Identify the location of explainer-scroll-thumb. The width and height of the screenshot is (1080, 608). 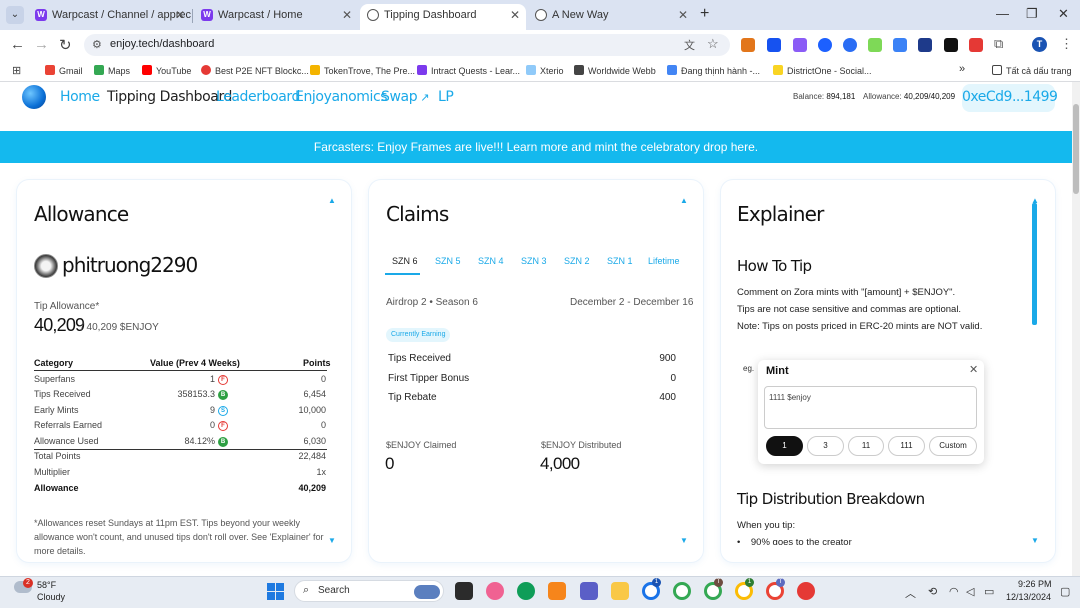
(1034, 264).